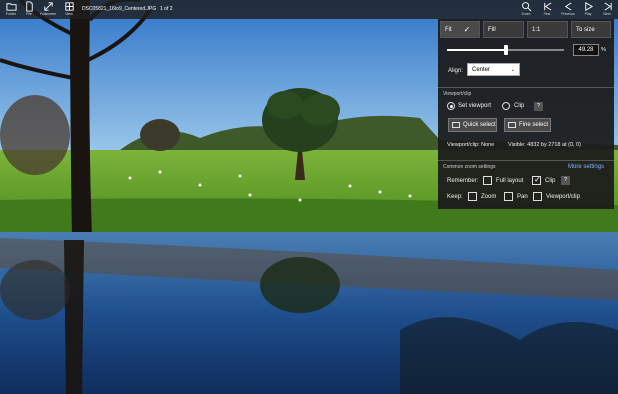  I want to click on file-label: File, so click(29, 14).